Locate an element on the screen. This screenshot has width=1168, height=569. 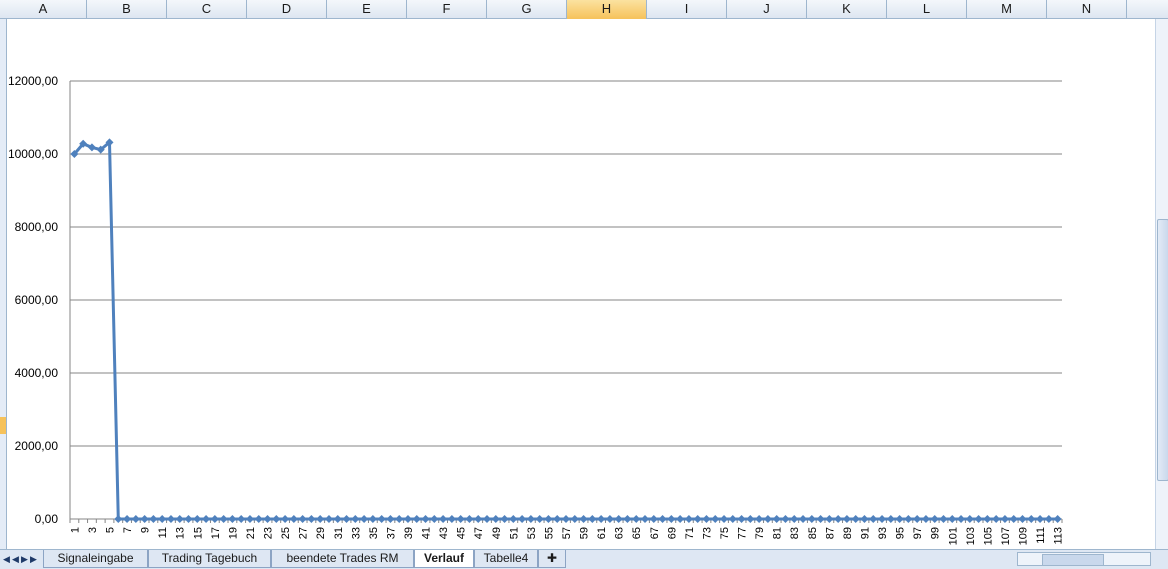
nav-last-icon: ▶ is located at coordinates (33, 559).